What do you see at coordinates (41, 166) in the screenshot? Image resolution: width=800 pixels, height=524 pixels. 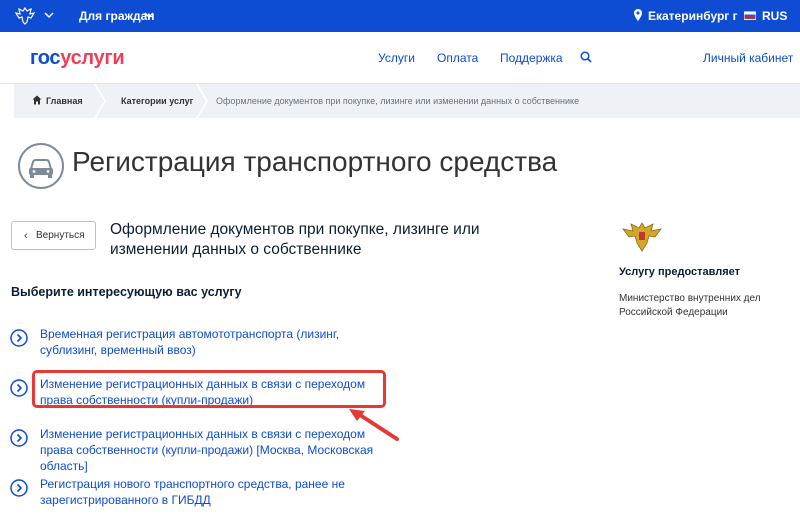 I see `car-icon` at bounding box center [41, 166].